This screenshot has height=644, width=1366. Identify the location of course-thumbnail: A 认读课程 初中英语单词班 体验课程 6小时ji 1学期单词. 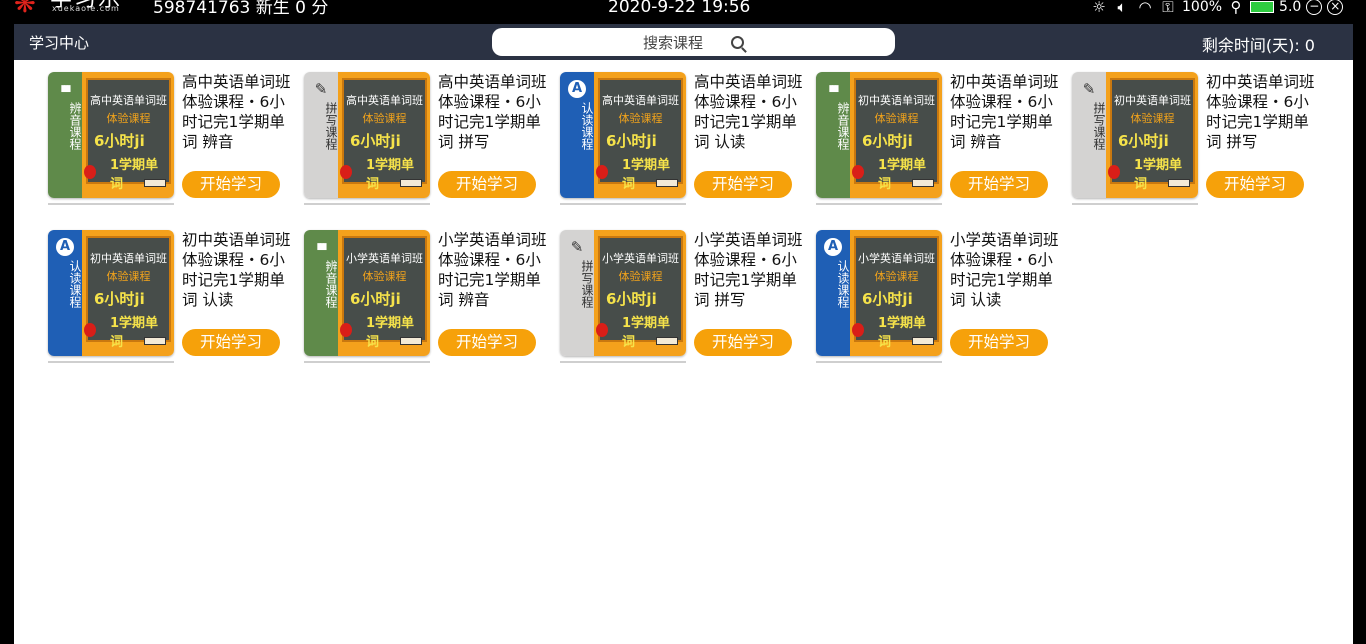
(111, 293).